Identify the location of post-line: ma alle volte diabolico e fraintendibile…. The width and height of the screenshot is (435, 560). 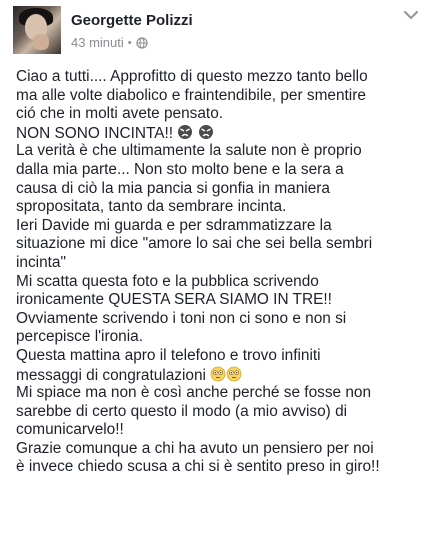
(191, 95).